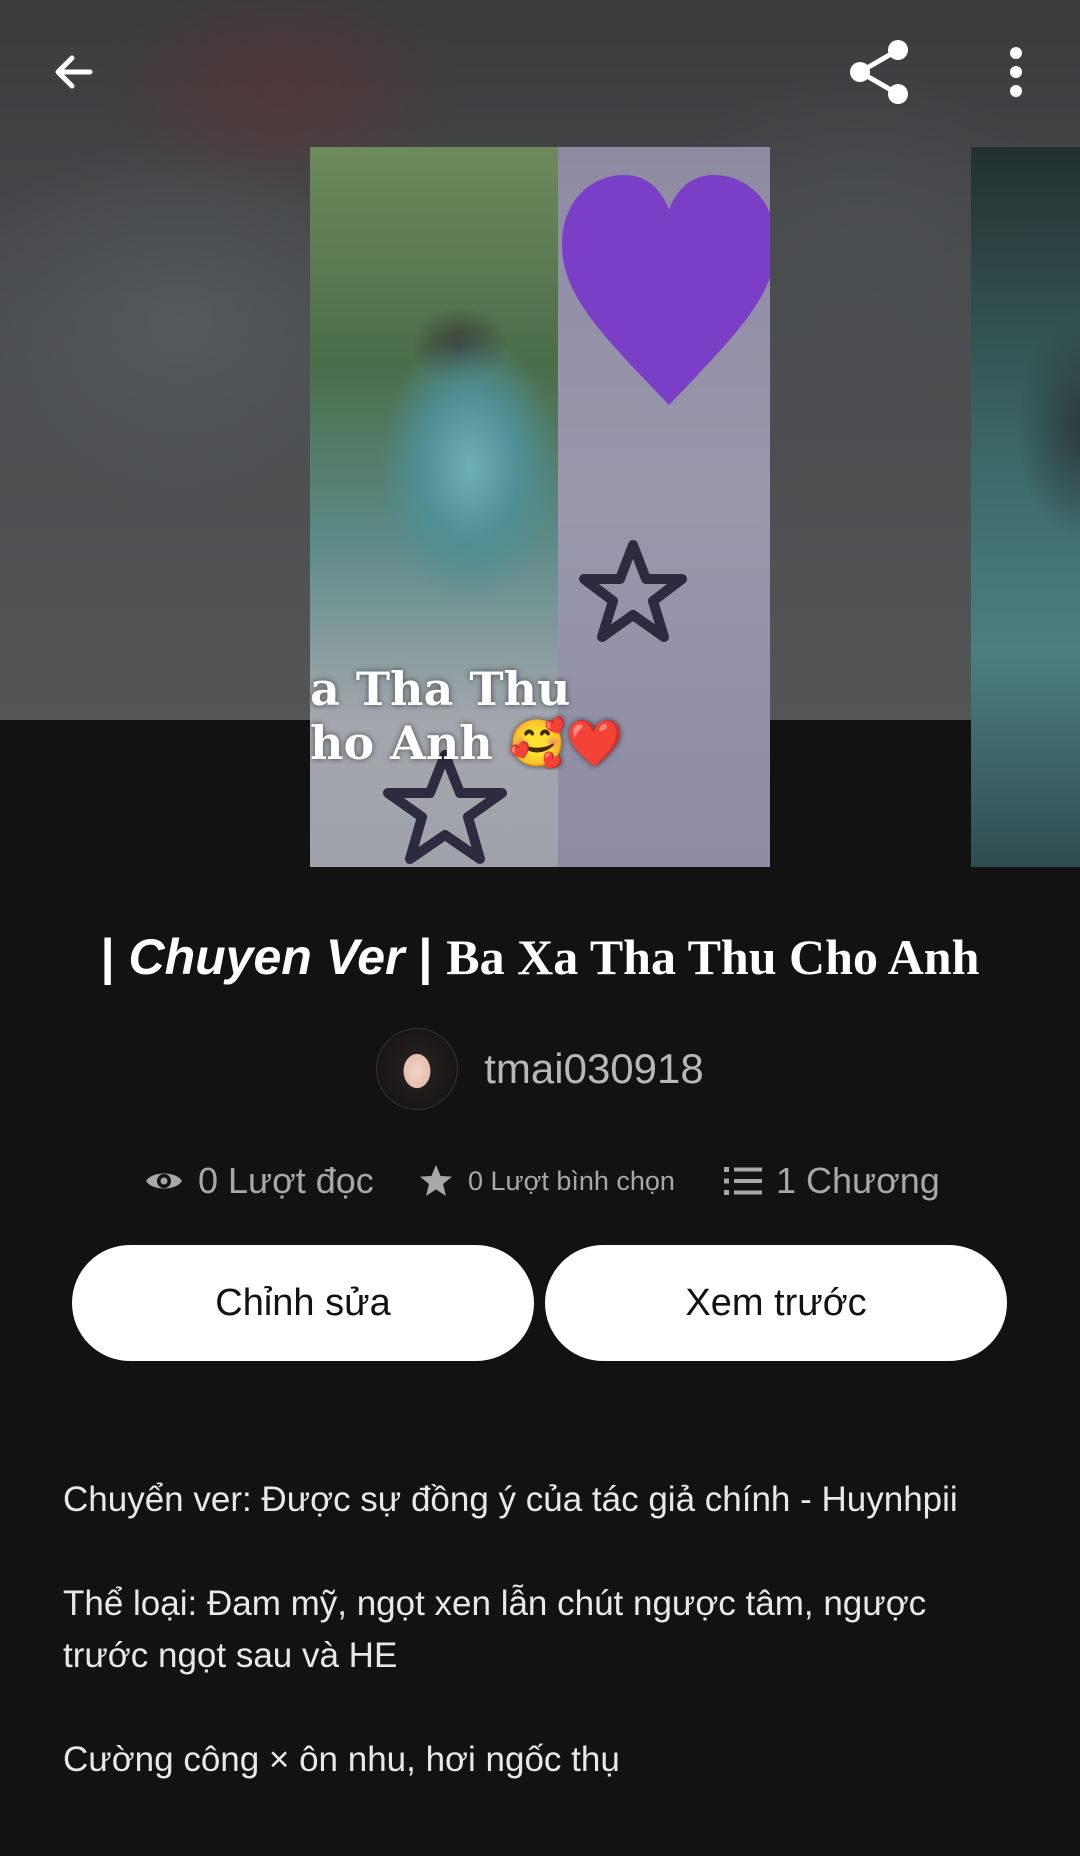 The width and height of the screenshot is (1080, 1856). I want to click on reads-count: 0 Lượt đọc, so click(286, 1180).